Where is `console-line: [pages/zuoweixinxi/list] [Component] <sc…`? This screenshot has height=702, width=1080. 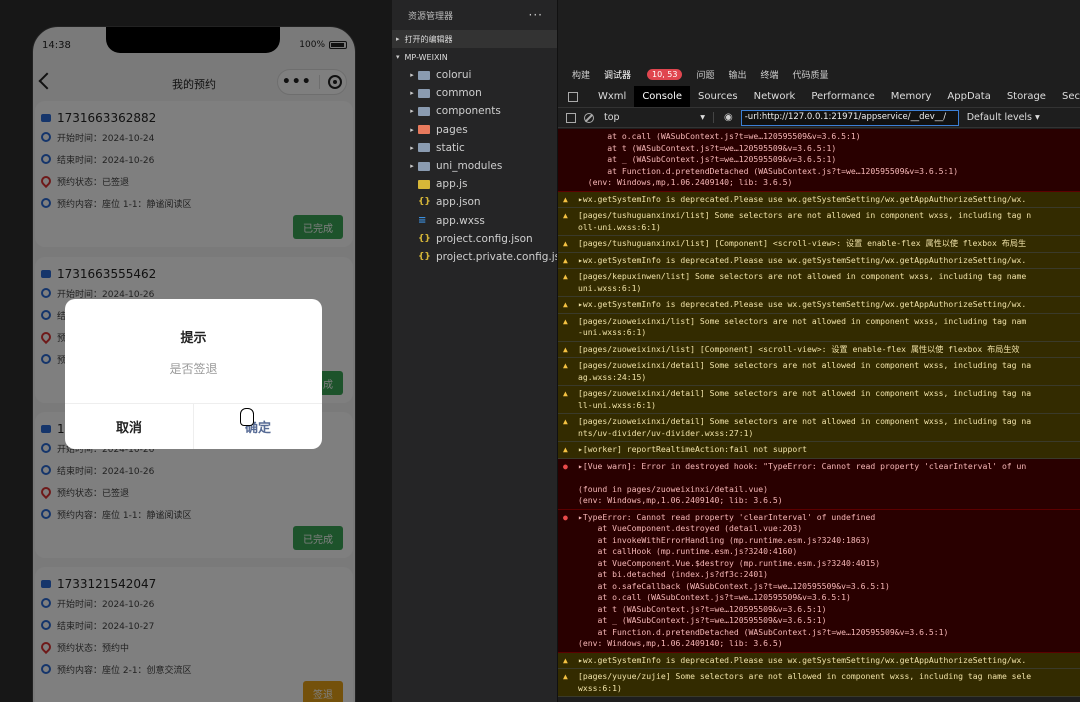
console-line: [pages/zuoweixinxi/list] [Component] <sc… is located at coordinates (799, 348).